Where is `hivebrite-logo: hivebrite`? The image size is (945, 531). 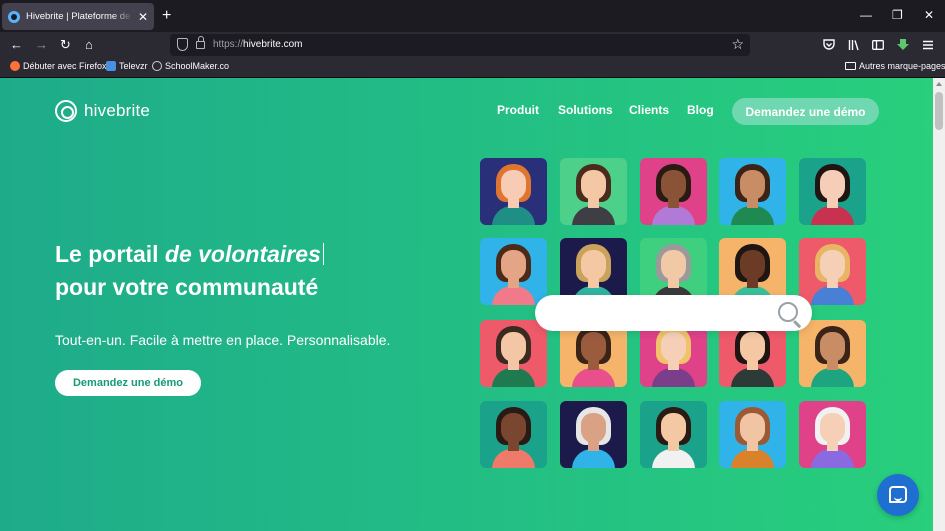 hivebrite-logo: hivebrite is located at coordinates (102, 111).